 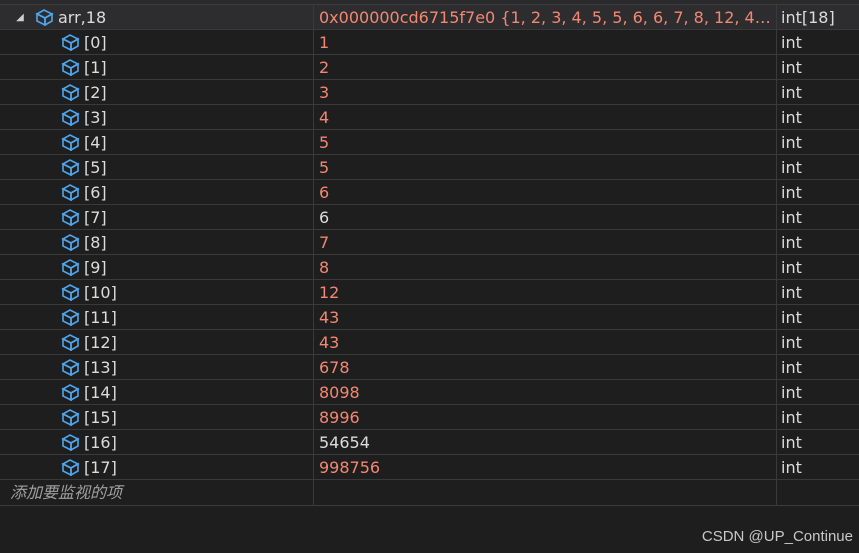 I want to click on value-cell: 998756, so click(x=545, y=467).